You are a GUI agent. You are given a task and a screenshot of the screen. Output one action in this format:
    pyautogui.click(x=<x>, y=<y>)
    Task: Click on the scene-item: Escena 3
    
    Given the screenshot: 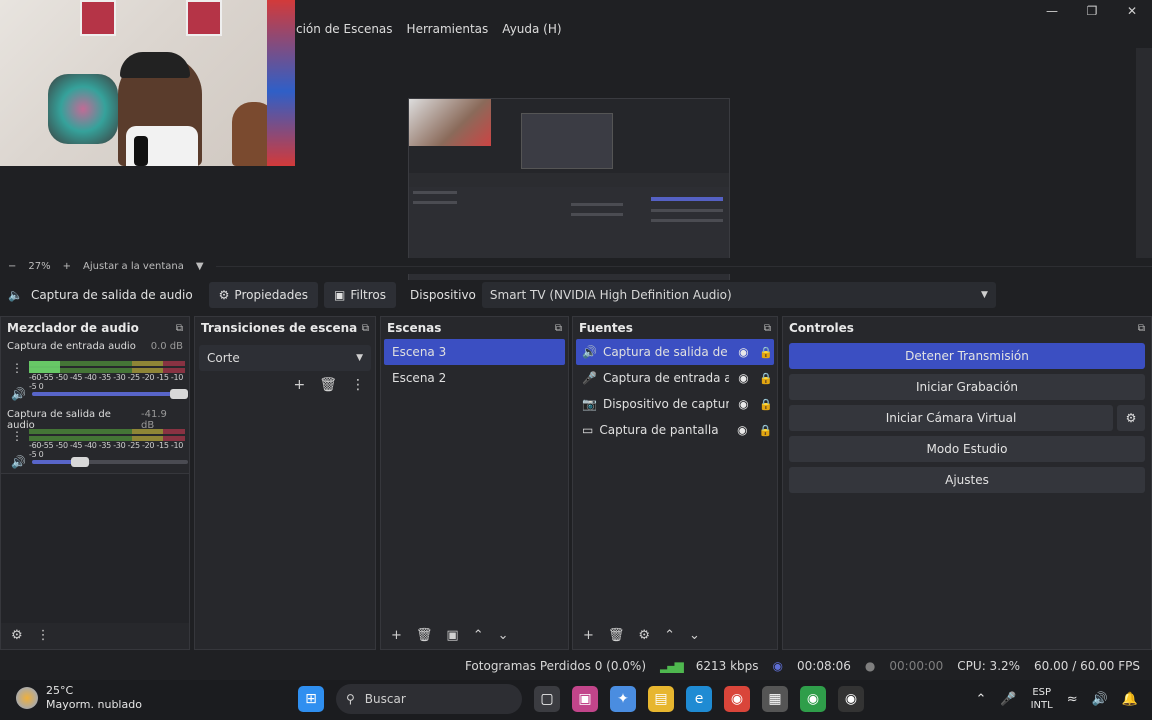 What is the action you would take?
    pyautogui.click(x=474, y=352)
    